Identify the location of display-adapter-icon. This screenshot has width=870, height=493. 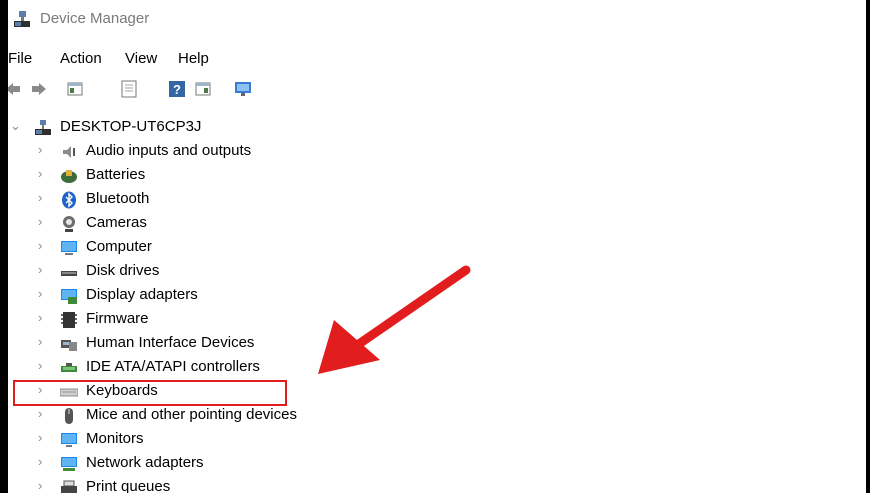
(69, 296).